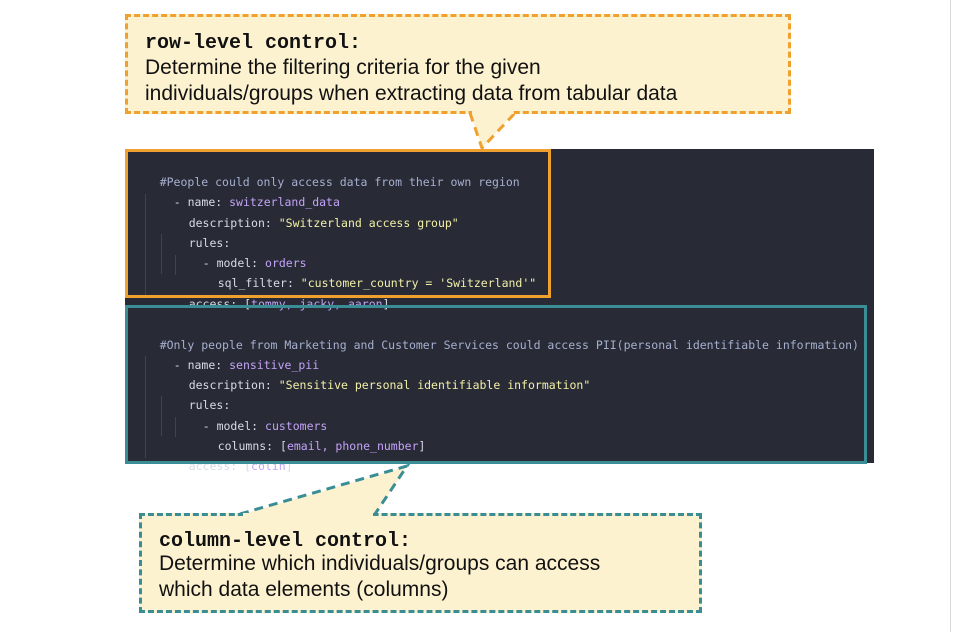 The height and width of the screenshot is (632, 954). What do you see at coordinates (253, 43) in the screenshot?
I see `callout-title: row-level control:` at bounding box center [253, 43].